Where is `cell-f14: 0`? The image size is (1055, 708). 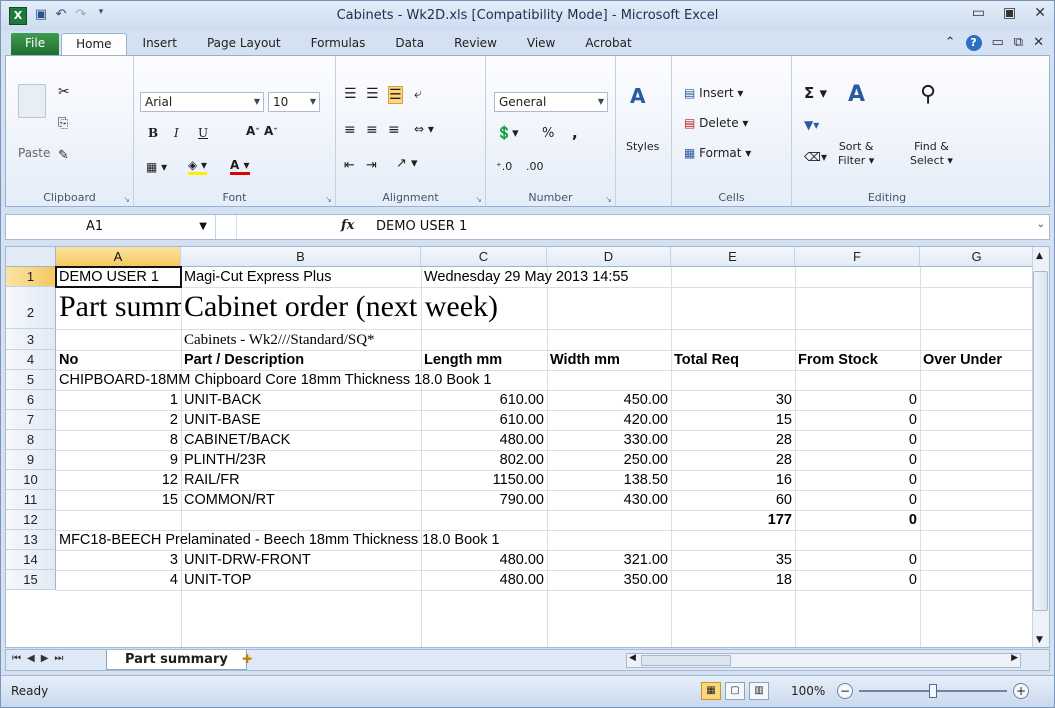
cell-f14: 0 is located at coordinates (857, 560).